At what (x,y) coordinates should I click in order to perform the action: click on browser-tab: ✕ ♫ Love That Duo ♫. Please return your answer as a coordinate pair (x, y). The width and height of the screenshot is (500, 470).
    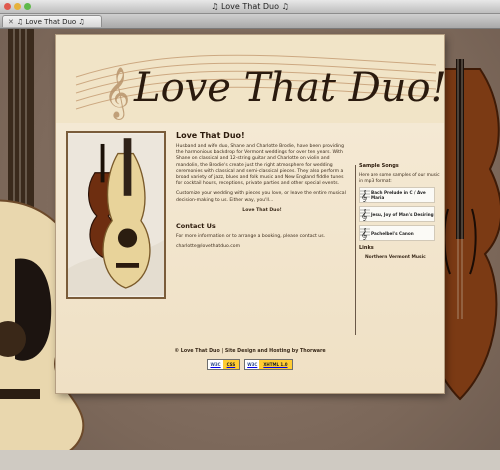
    Looking at the image, I should click on (52, 21).